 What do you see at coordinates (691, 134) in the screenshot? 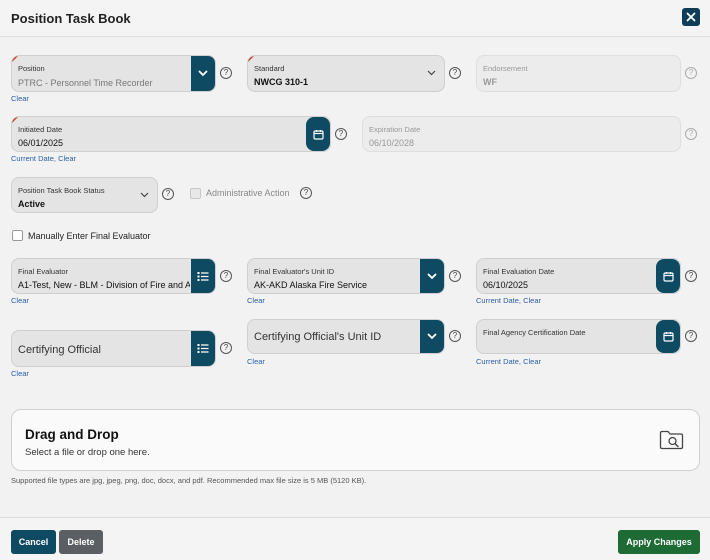
I see `expiration-date-help-icon: ?` at bounding box center [691, 134].